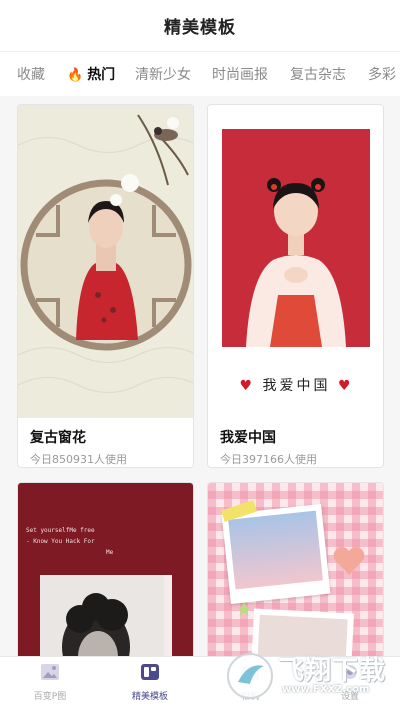 The width and height of the screenshot is (400, 712). What do you see at coordinates (318, 74) in the screenshot?
I see `tab-retro: 复古杂志` at bounding box center [318, 74].